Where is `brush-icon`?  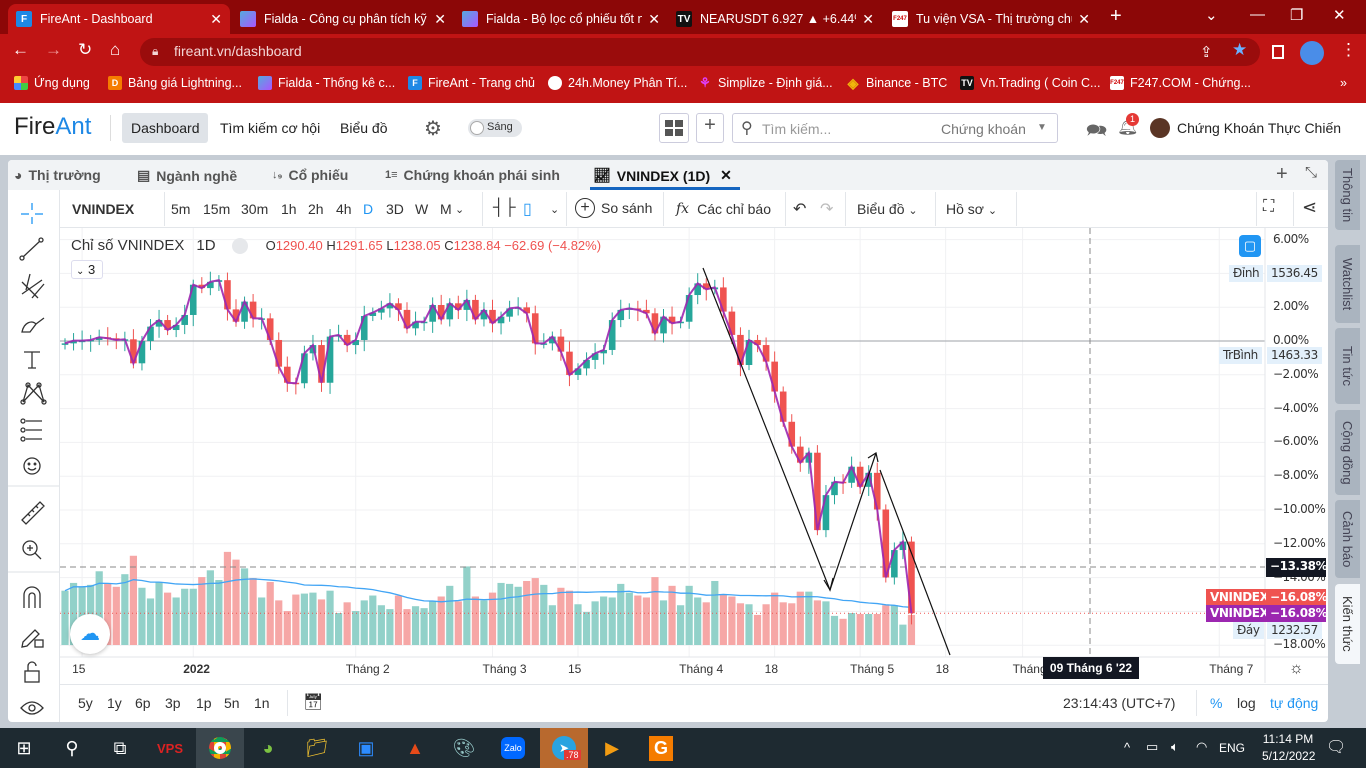
brush-icon is located at coordinates (33, 325).